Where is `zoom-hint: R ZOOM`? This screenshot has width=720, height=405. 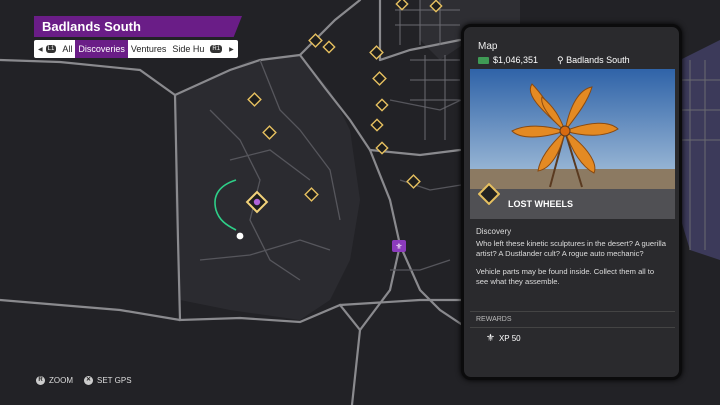
zoom-hint: R ZOOM is located at coordinates (54, 380).